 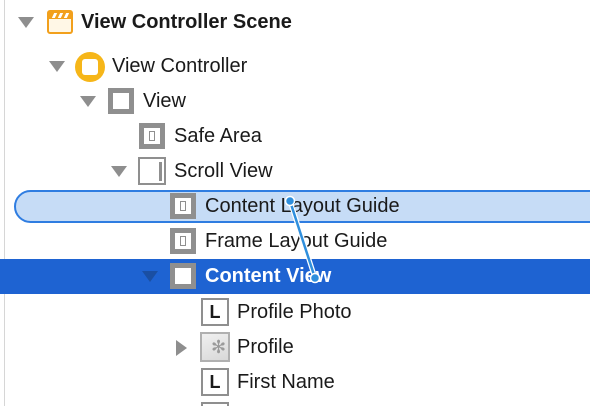 I want to click on outline-item-label: View Controller, so click(x=180, y=66).